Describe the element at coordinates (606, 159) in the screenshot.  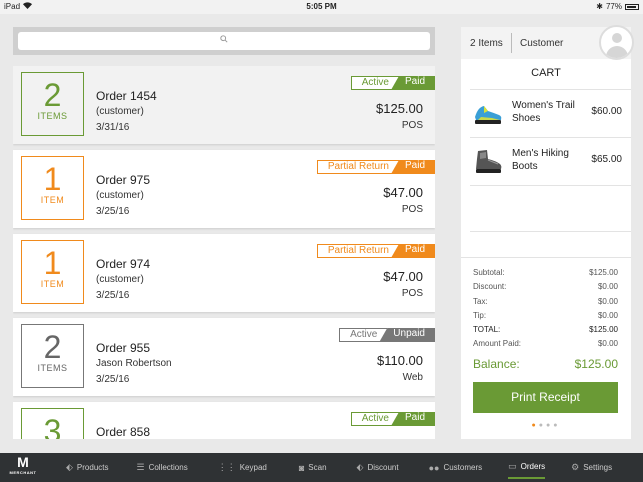
I see `cart-item-price: $65.00` at that location.